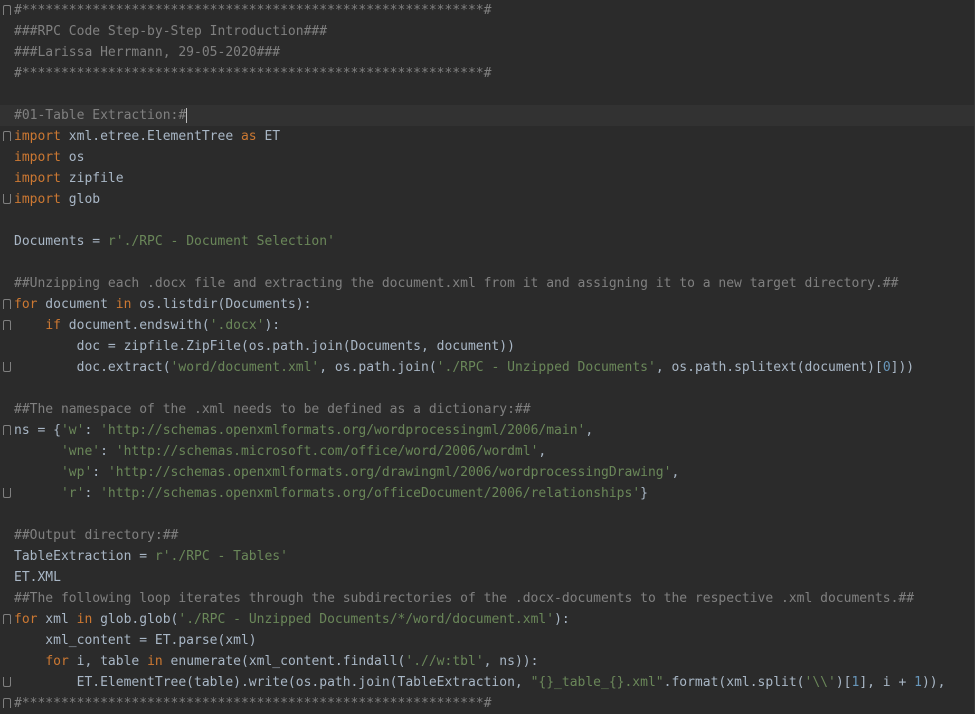 This screenshot has height=714, width=975. I want to click on code-text: #01-Table Extraction:#, so click(101, 115).